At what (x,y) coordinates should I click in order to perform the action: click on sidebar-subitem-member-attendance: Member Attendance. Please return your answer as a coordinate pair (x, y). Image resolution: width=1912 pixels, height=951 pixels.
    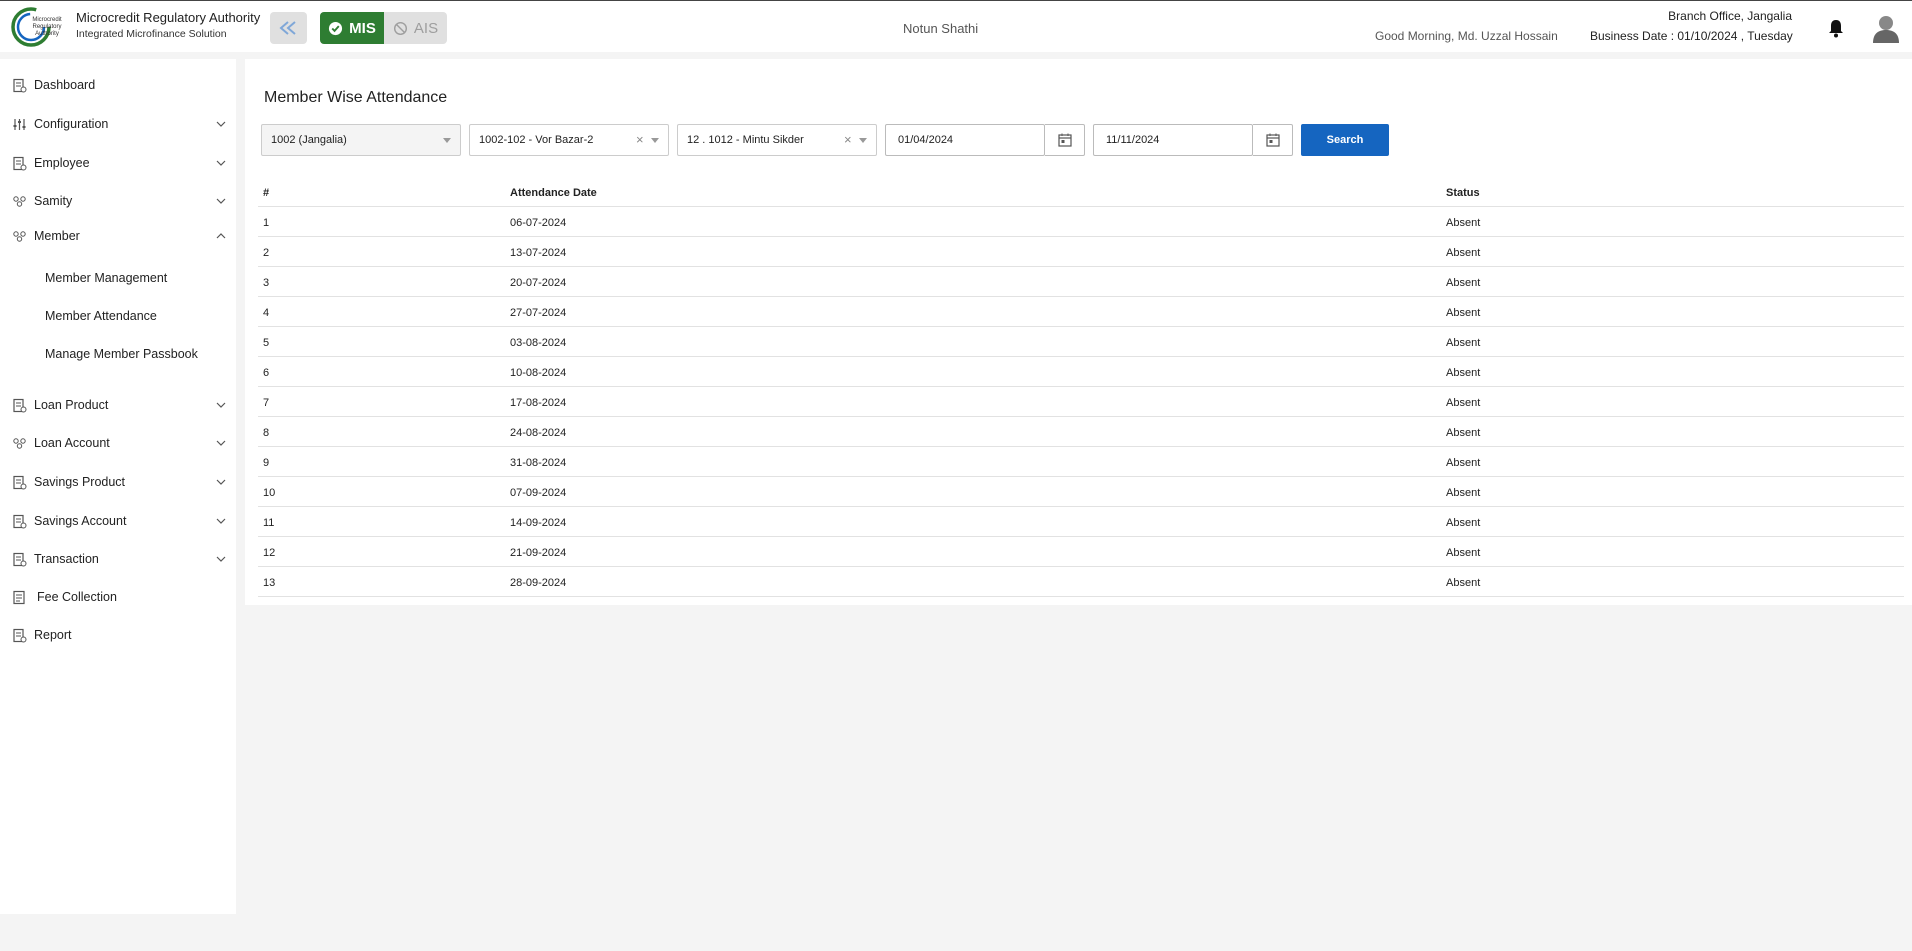
    Looking at the image, I should click on (101, 316).